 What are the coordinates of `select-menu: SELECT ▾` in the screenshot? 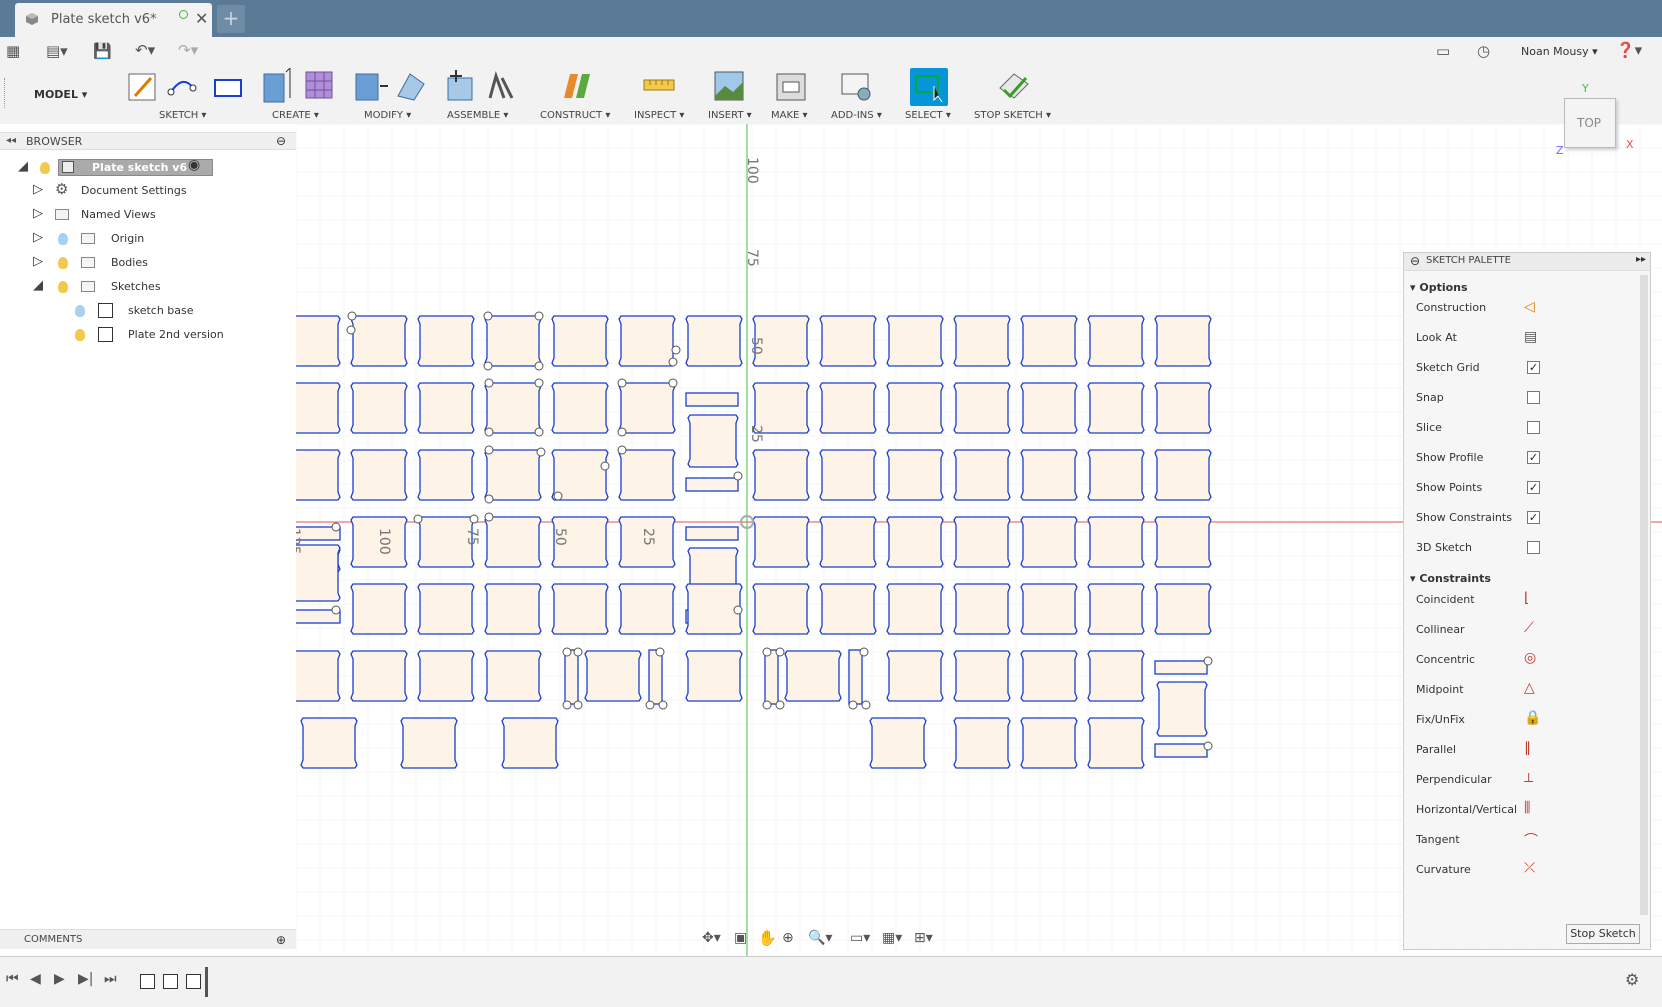 It's located at (928, 115).